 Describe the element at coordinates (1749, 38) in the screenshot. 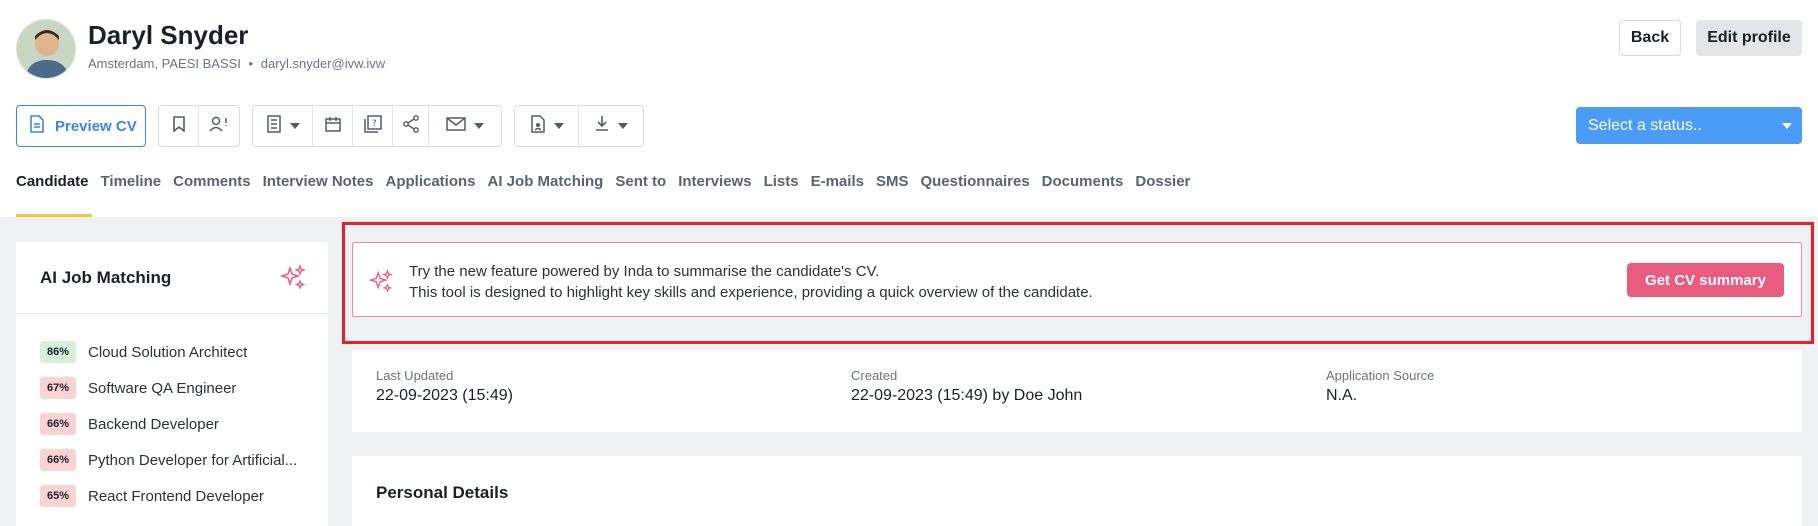

I see `edit-profile-button: Edit profile` at that location.